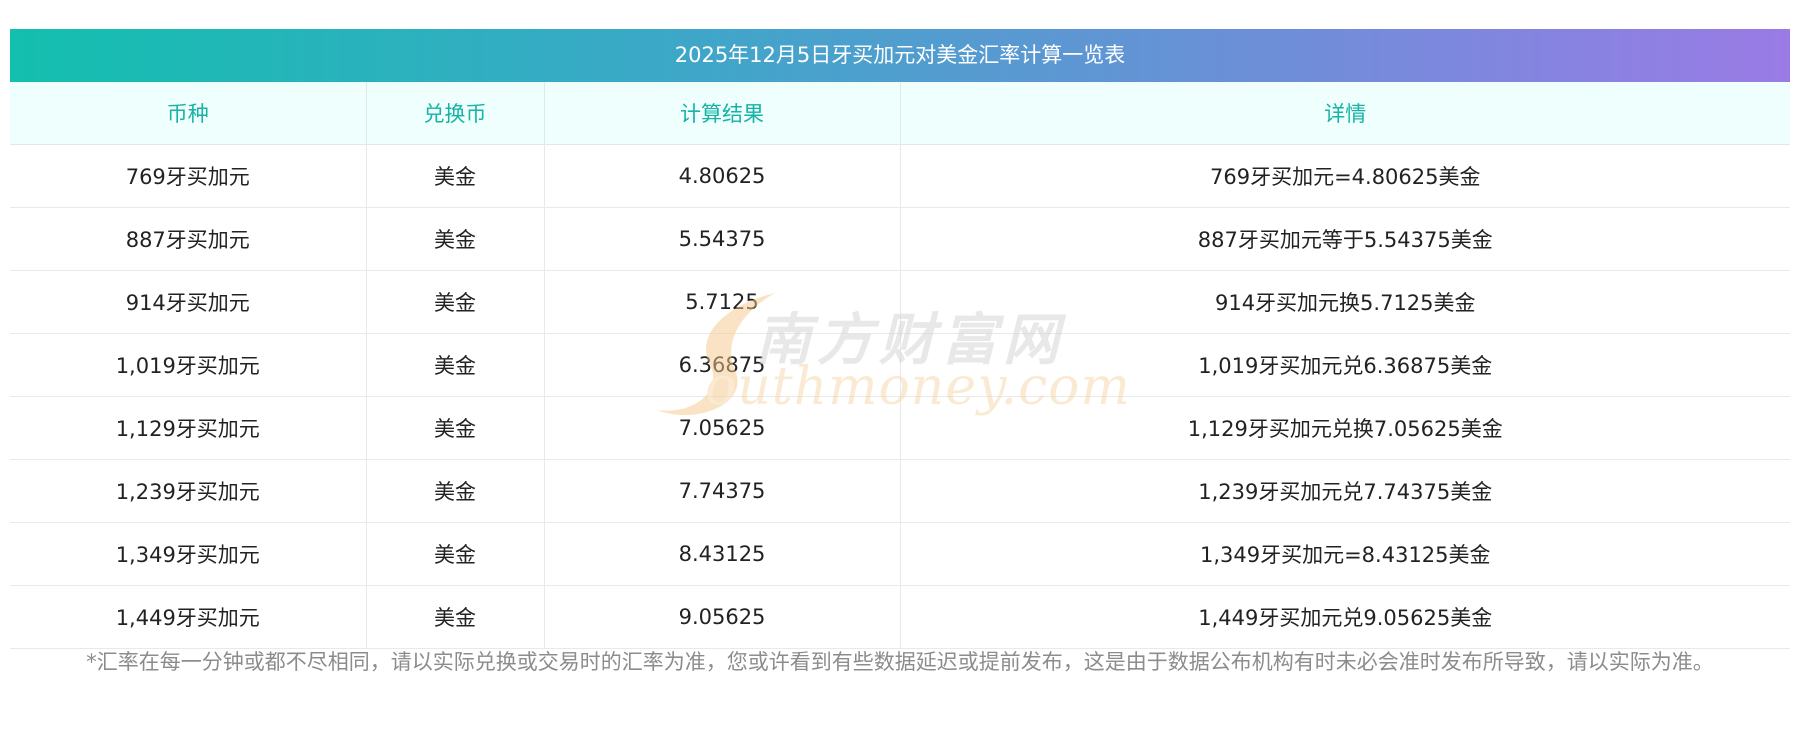  I want to click on cell-detail: 887牙买加元等于5.54375美金, so click(1345, 239).